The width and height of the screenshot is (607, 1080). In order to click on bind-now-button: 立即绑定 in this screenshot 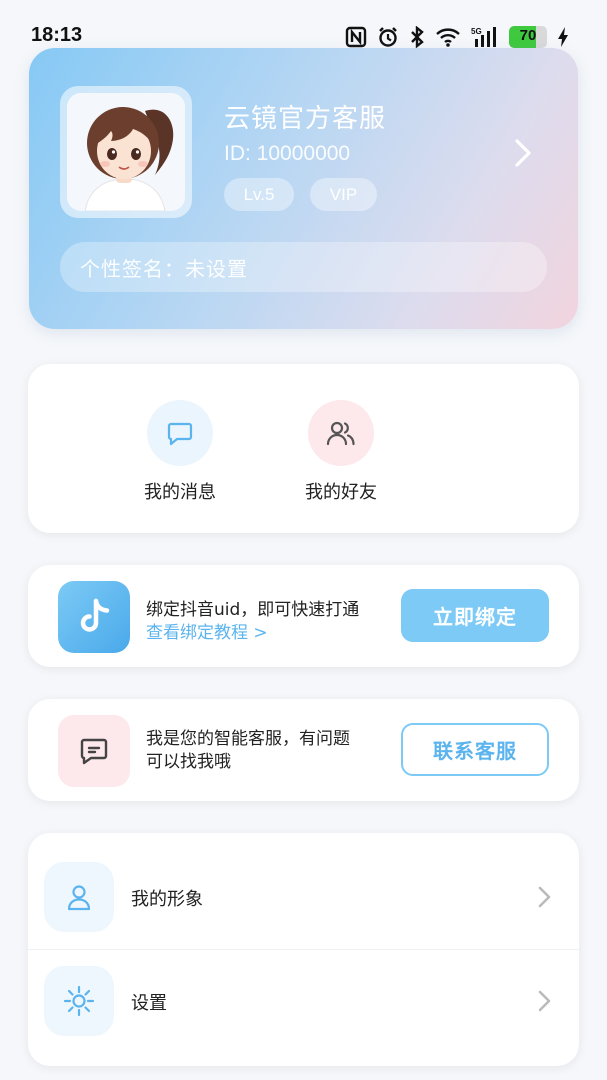, I will do `click(475, 615)`.